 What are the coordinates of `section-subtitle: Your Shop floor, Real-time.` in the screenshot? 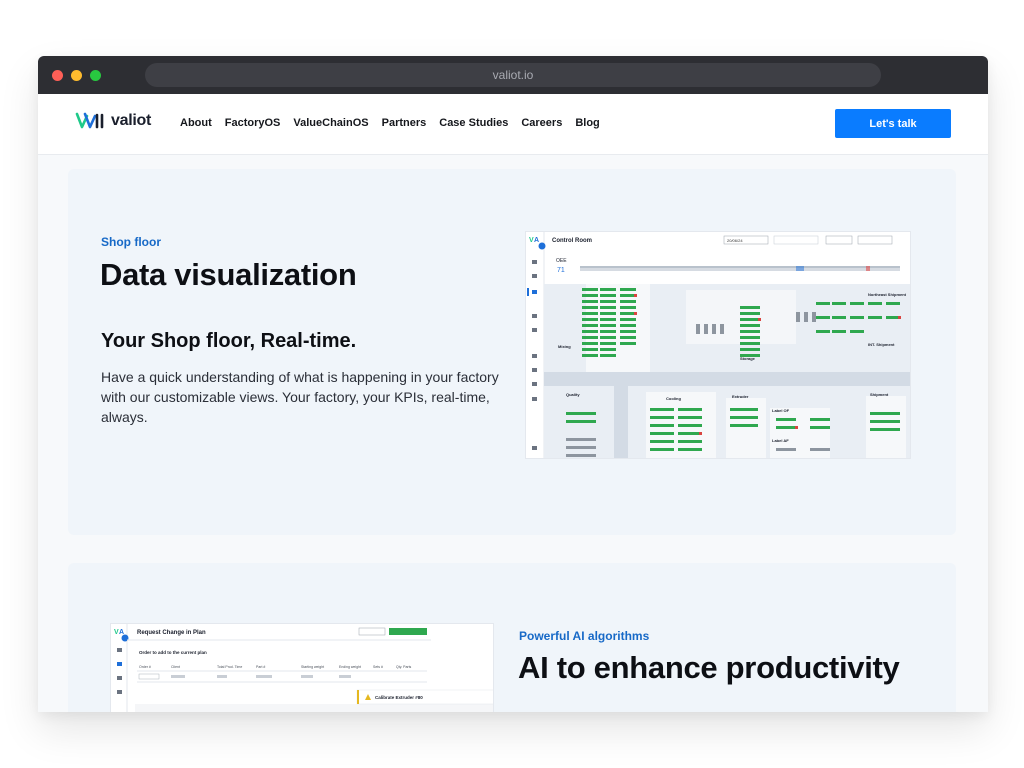 It's located at (229, 341).